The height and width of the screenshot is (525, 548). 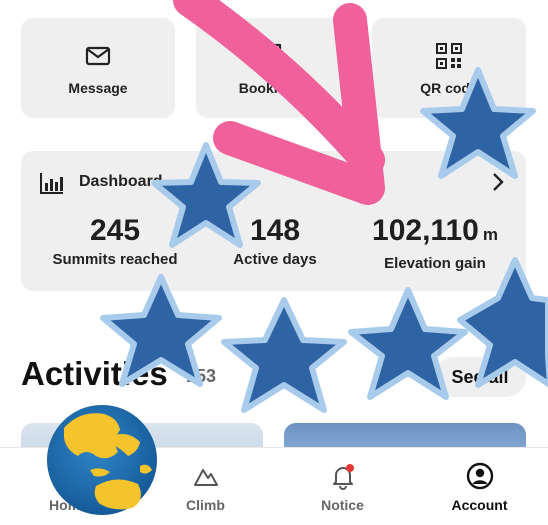 I want to click on tab-climb: Climb, so click(x=205, y=486).